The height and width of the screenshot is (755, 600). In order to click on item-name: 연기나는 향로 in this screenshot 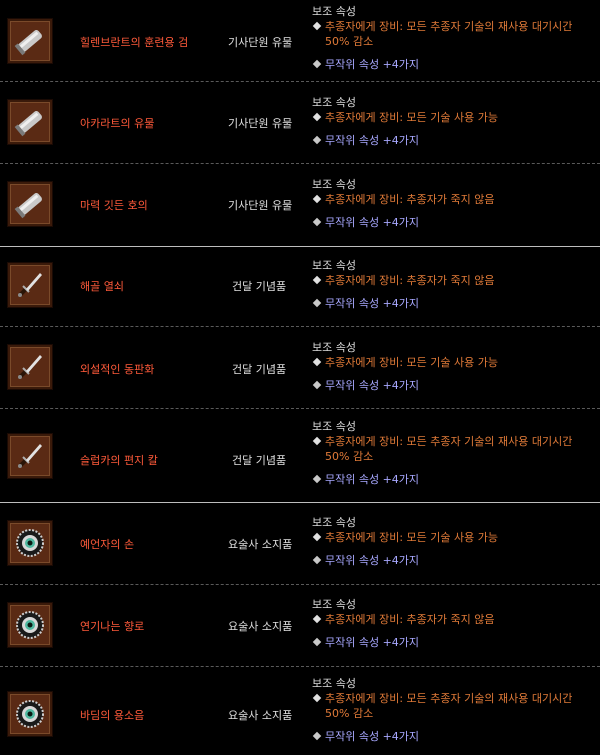, I will do `click(112, 626)`.